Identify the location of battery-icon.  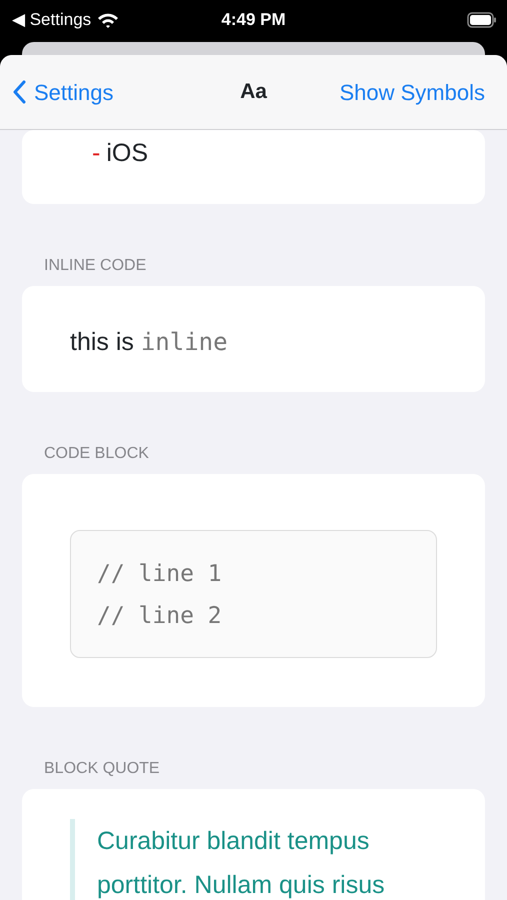
(482, 20).